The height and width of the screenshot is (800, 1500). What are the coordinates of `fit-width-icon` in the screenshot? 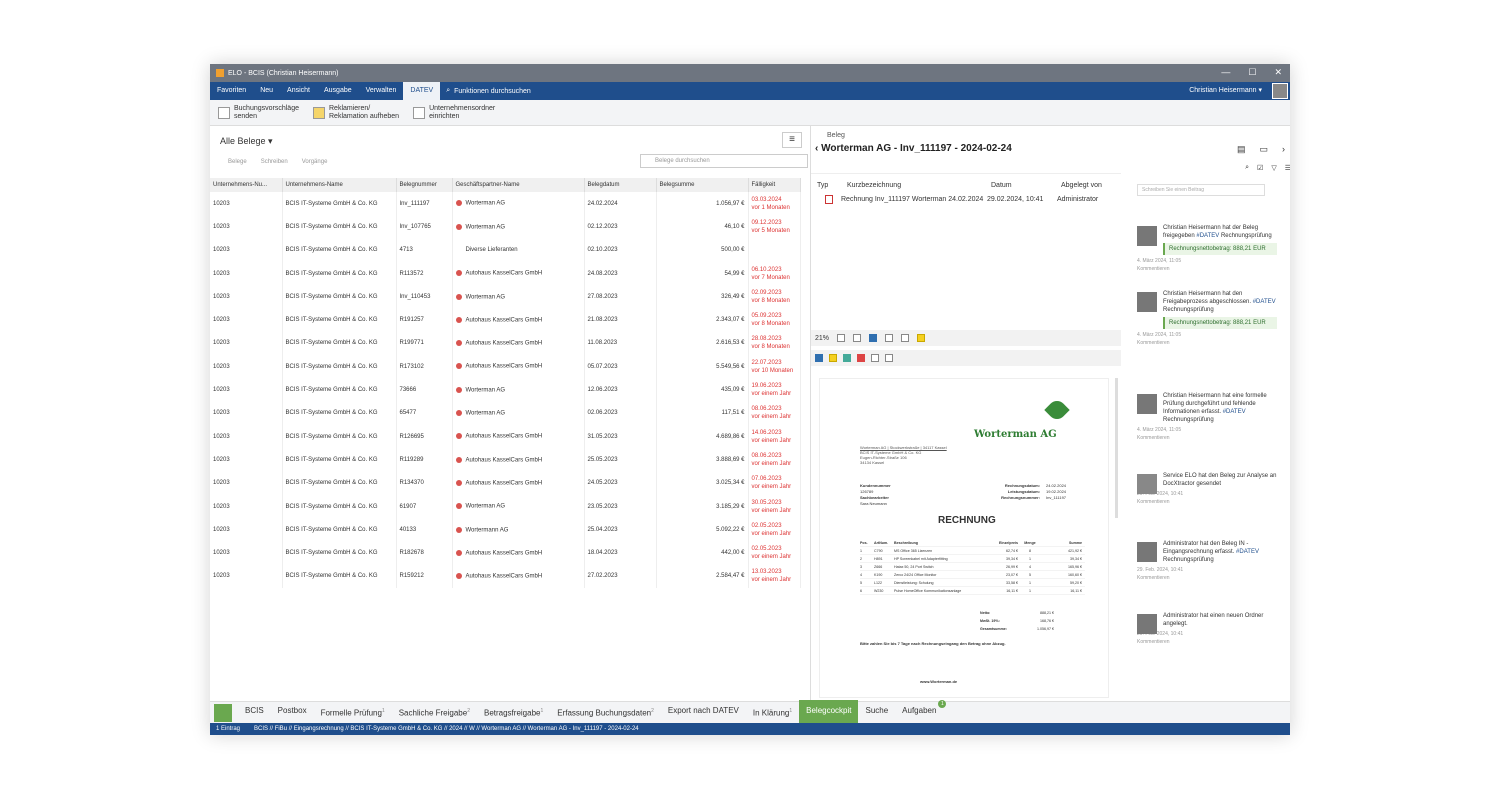 It's located at (889, 338).